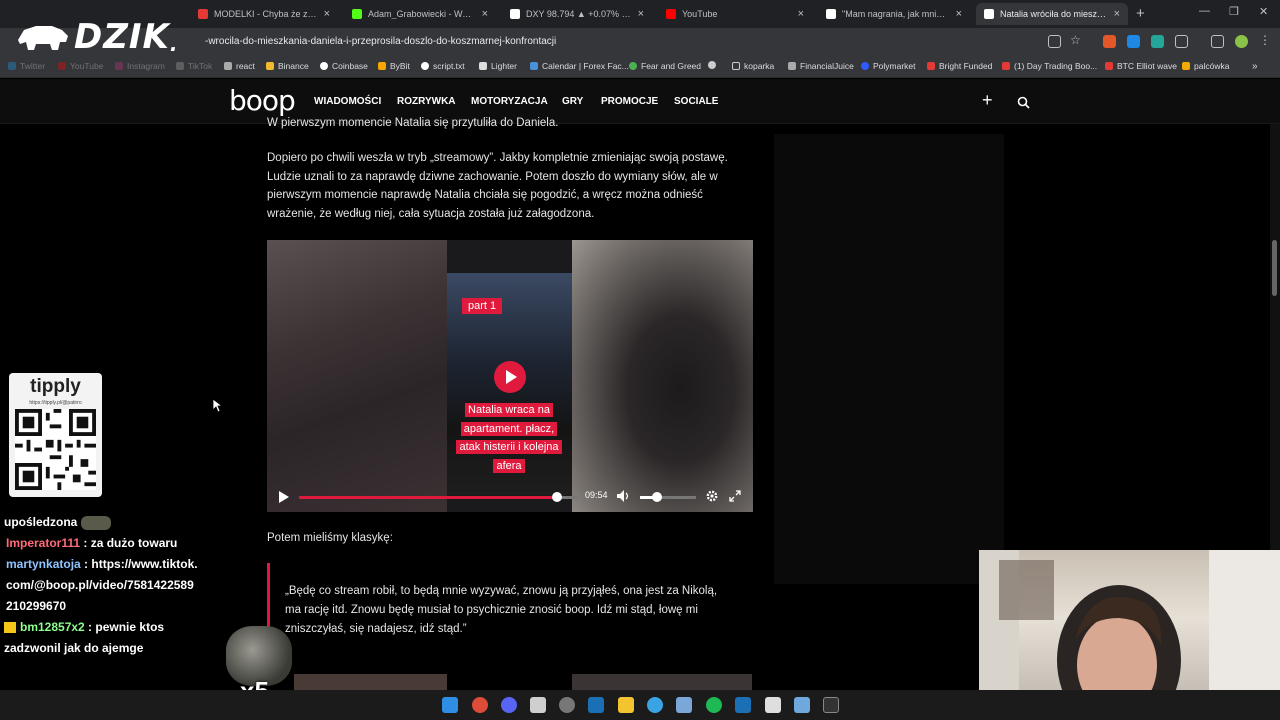  Describe the element at coordinates (802, 705) in the screenshot. I see `photos-icon` at that location.